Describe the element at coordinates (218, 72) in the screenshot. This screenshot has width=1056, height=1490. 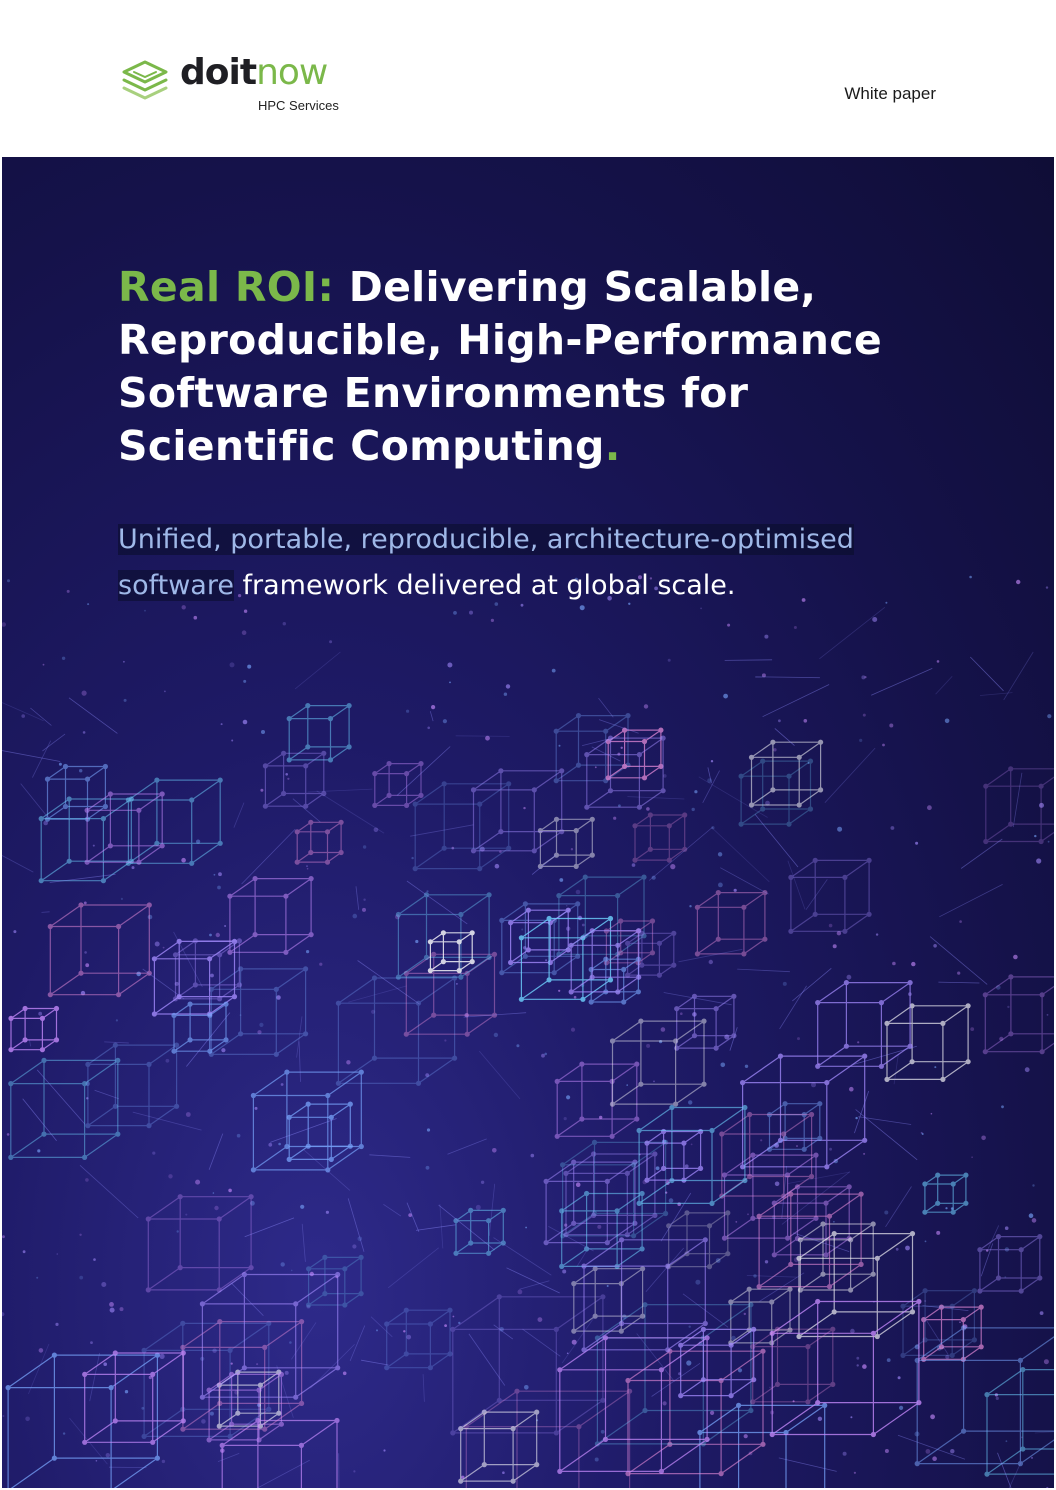
I see `logo-word-doit: doit` at that location.